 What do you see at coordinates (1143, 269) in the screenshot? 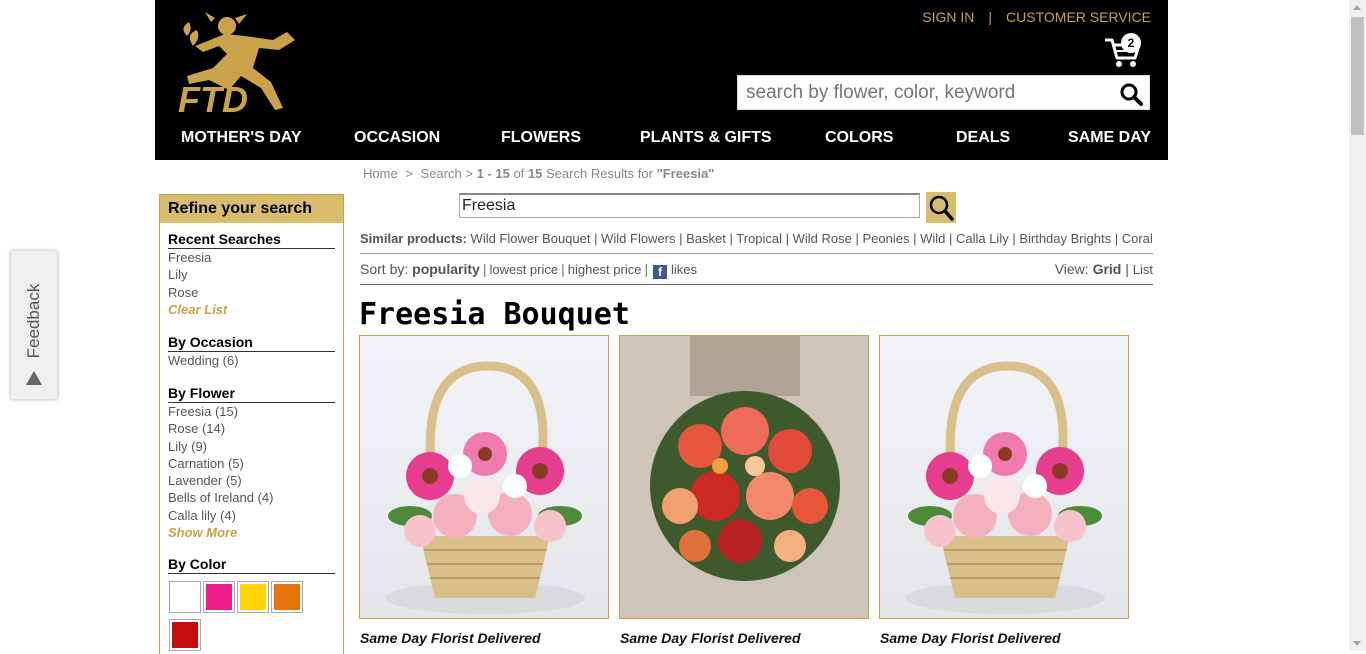
I see `view-list: List` at bounding box center [1143, 269].